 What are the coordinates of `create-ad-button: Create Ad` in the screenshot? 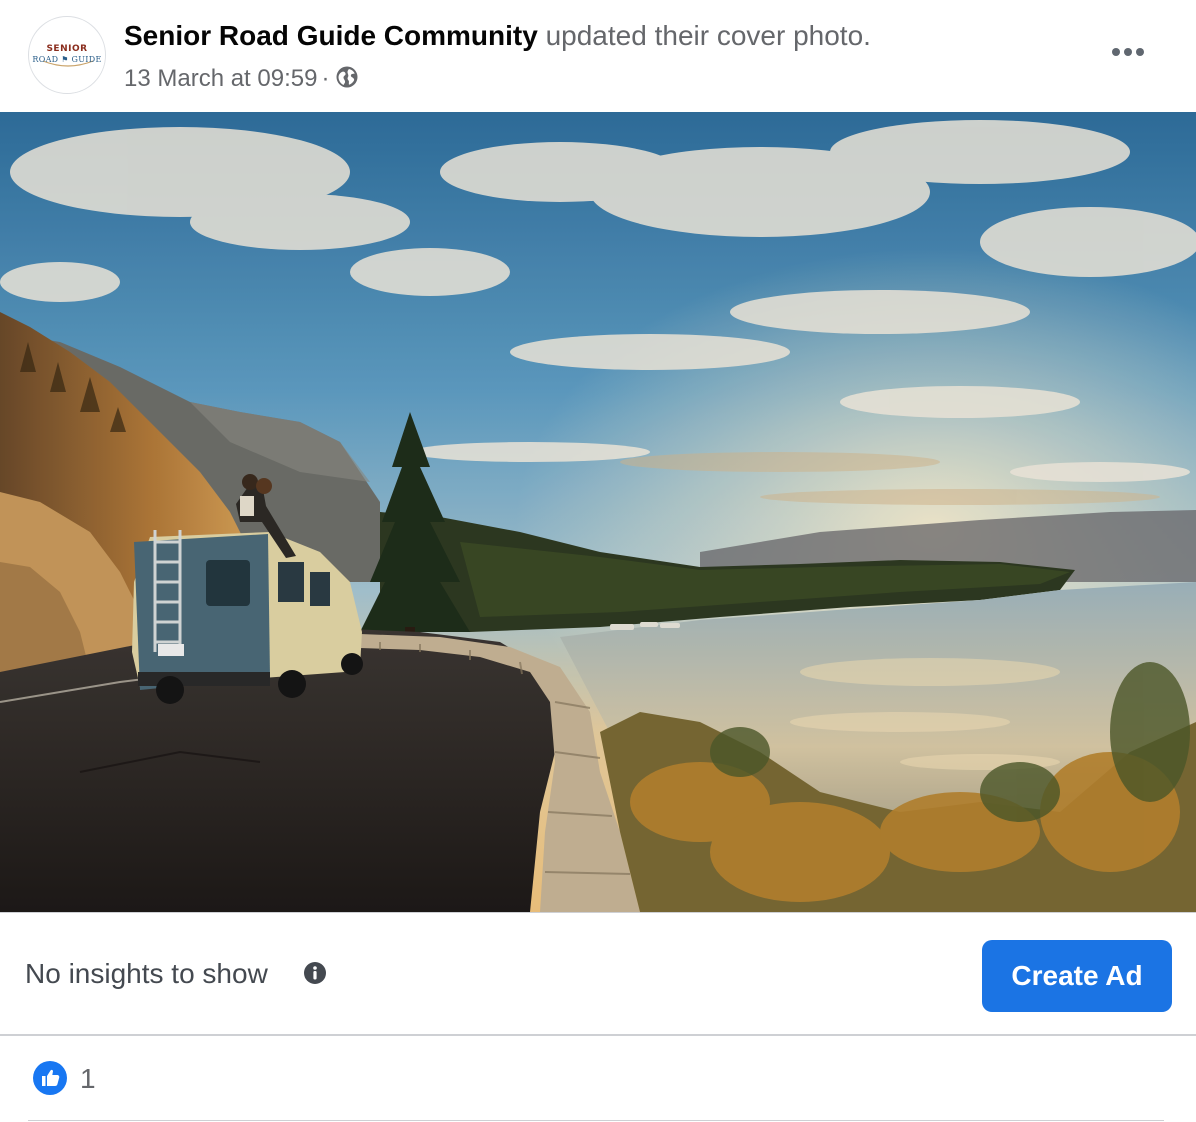 It's located at (1077, 976).